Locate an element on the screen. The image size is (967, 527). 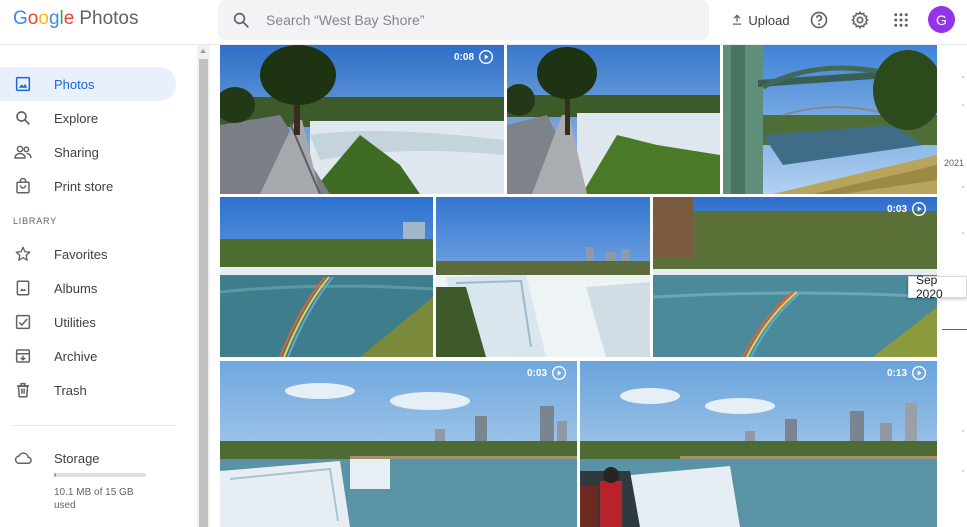
video-badge: 0:13 is located at coordinates (907, 373).